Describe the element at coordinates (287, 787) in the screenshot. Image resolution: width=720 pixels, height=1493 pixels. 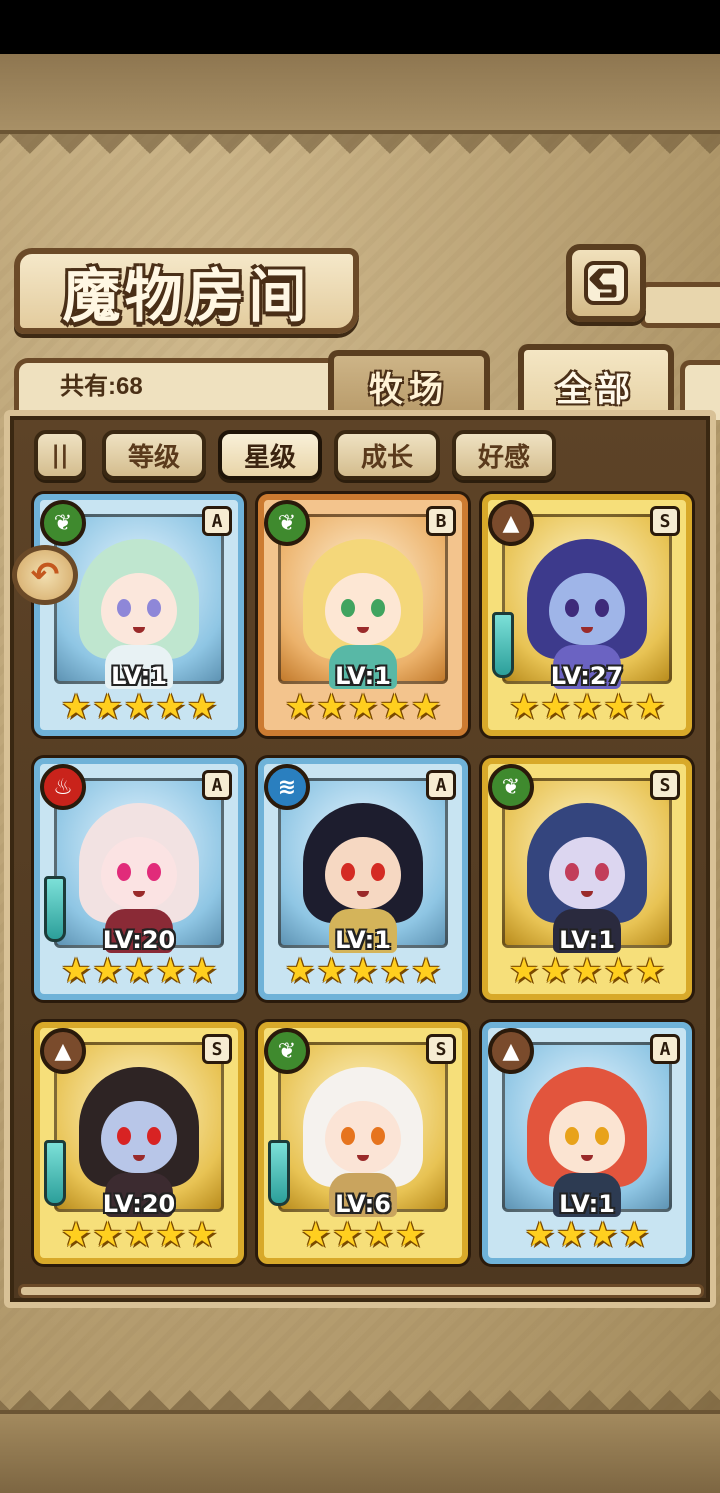
I see `water-element-icon: ≋` at that location.